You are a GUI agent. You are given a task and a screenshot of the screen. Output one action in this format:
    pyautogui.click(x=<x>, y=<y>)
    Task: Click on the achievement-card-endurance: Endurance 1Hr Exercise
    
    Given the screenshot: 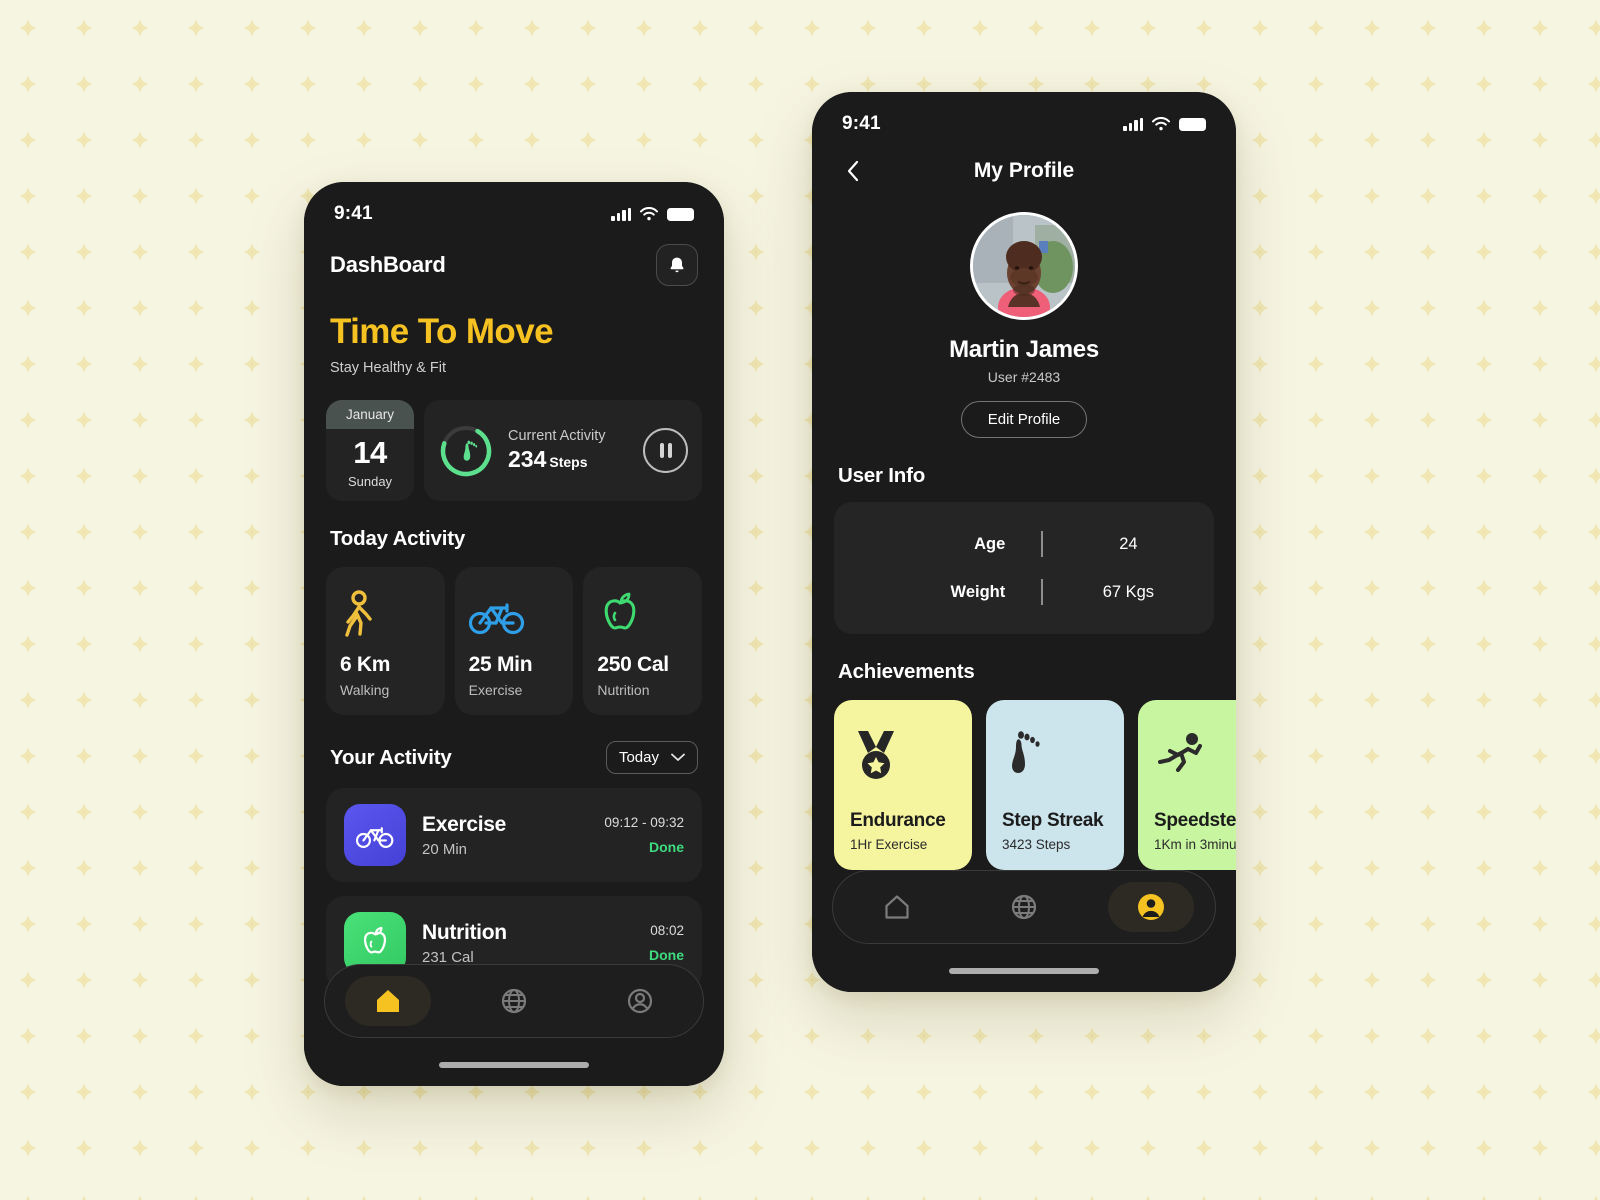 What is the action you would take?
    pyautogui.click(x=903, y=785)
    